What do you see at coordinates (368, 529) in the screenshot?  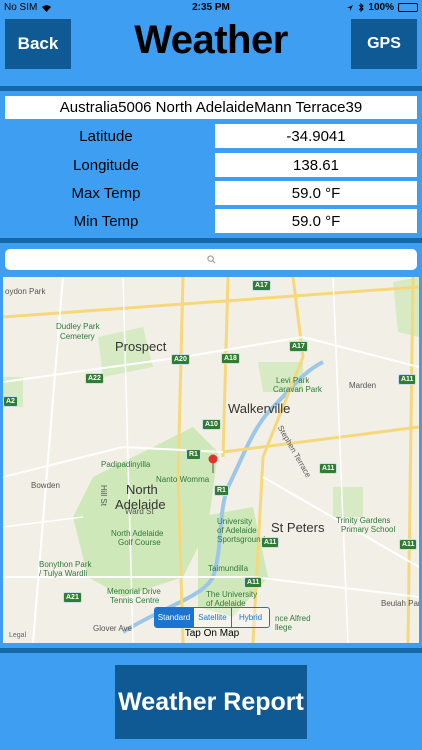 I see `map-label-primary-school: Primary School` at bounding box center [368, 529].